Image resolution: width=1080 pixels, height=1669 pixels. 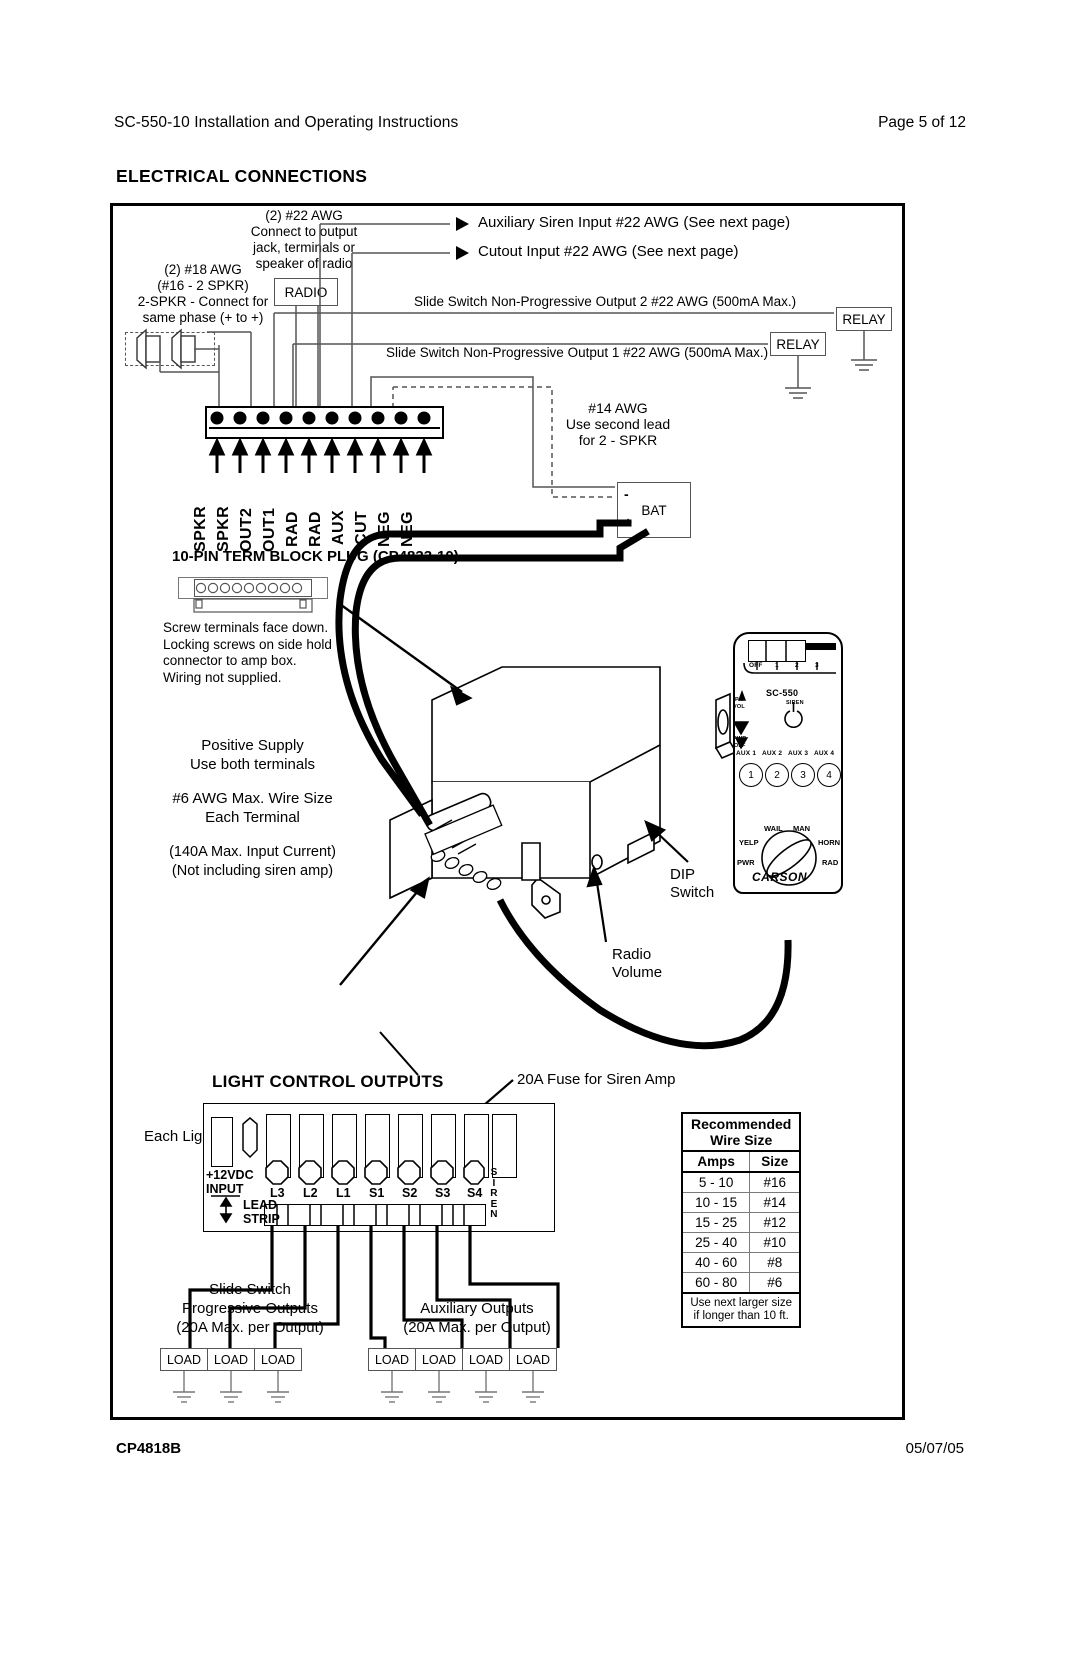 What do you see at coordinates (654, 510) in the screenshot?
I see `battery-label: BAT` at bounding box center [654, 510].